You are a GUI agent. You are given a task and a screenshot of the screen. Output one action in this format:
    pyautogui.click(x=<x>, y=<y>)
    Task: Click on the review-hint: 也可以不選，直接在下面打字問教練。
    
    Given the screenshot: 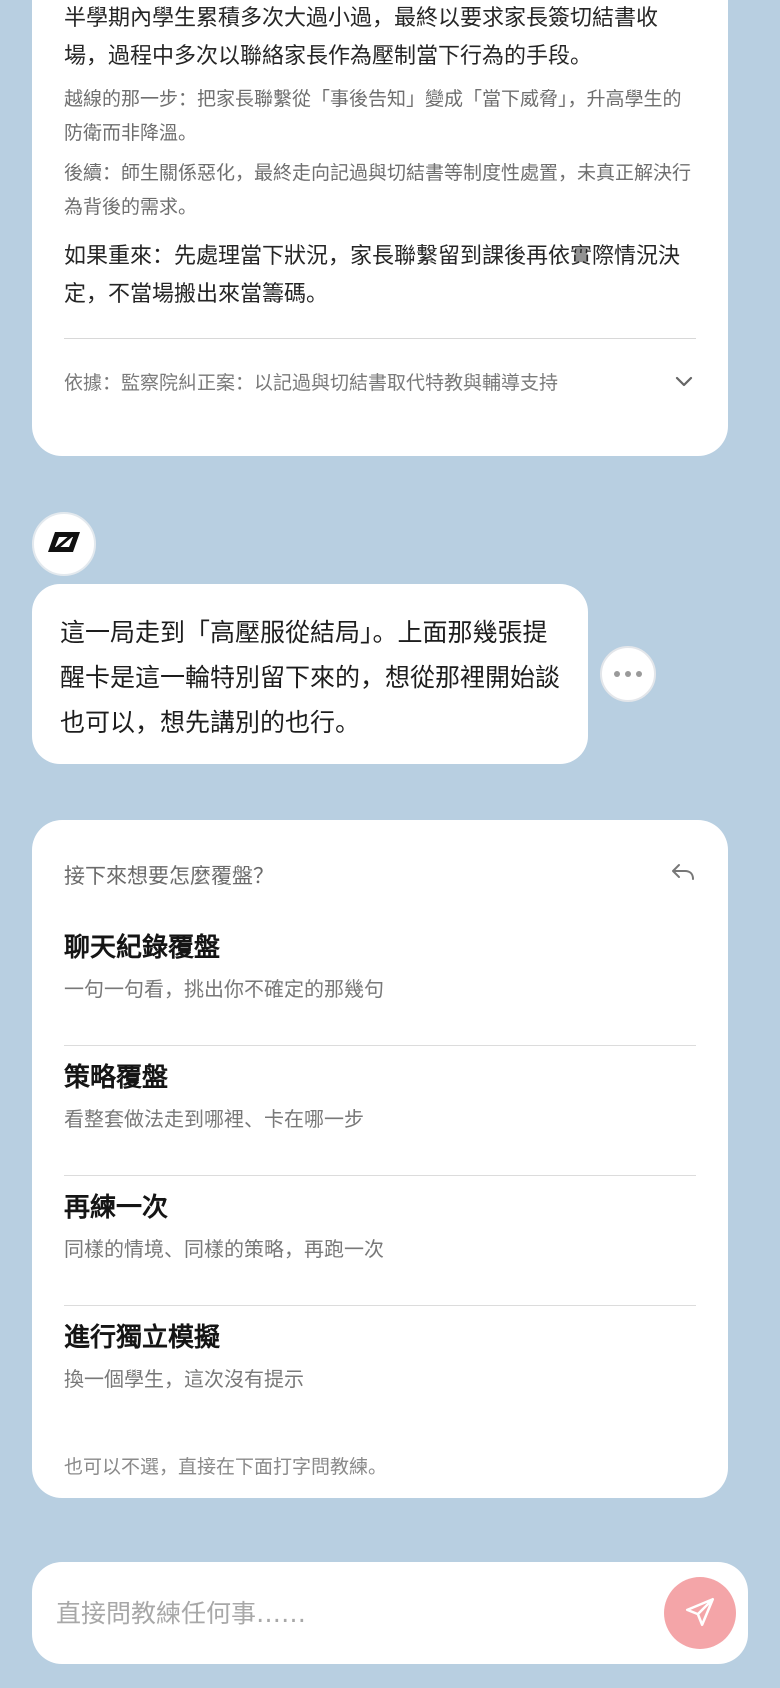 What is the action you would take?
    pyautogui.click(x=226, y=1467)
    